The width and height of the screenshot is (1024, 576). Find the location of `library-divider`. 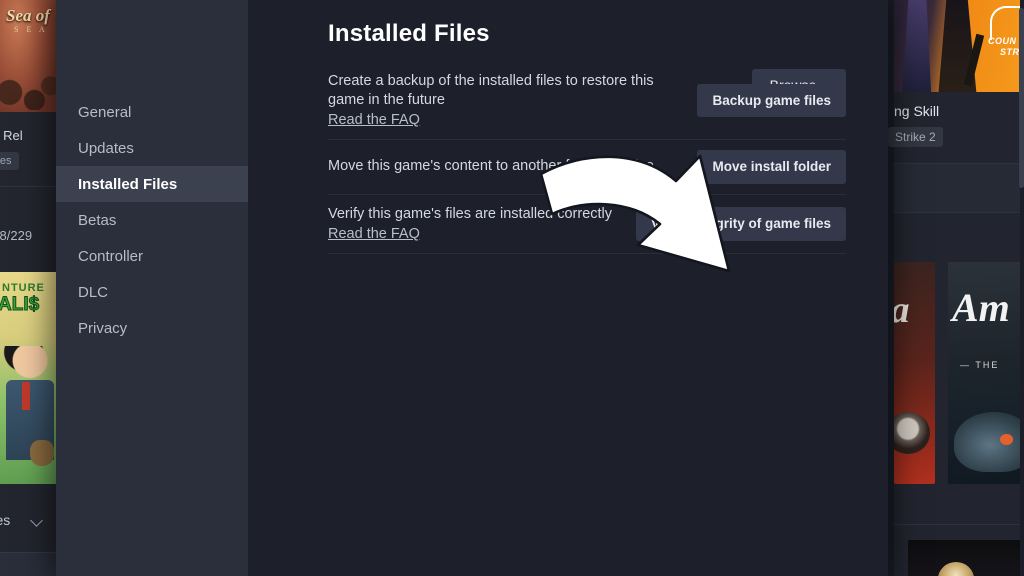

library-divider is located at coordinates (29, 186).